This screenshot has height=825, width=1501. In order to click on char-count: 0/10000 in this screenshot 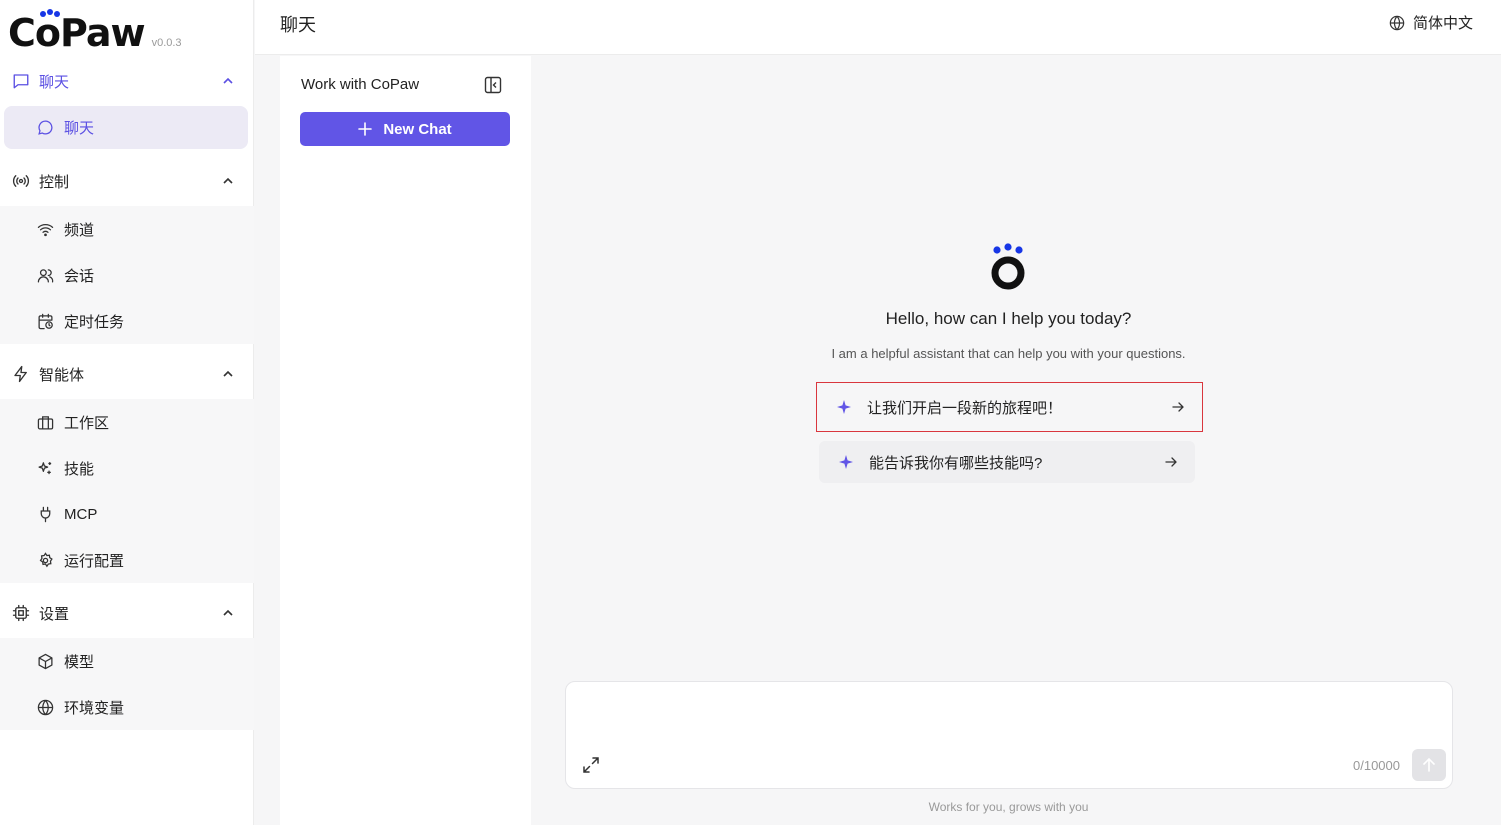, I will do `click(1376, 765)`.